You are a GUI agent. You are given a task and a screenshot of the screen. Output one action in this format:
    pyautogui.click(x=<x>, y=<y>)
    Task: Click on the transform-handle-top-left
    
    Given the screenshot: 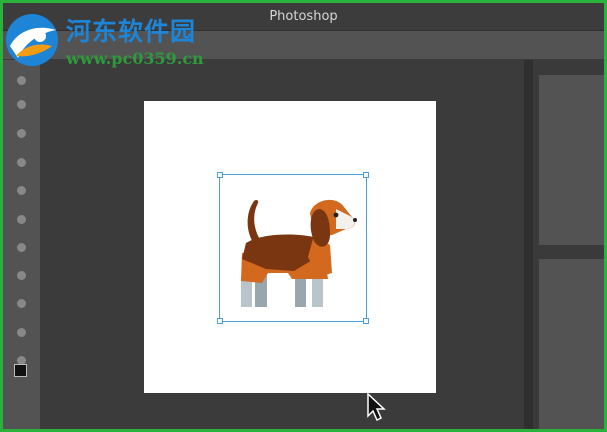 What is the action you would take?
    pyautogui.click(x=220, y=175)
    